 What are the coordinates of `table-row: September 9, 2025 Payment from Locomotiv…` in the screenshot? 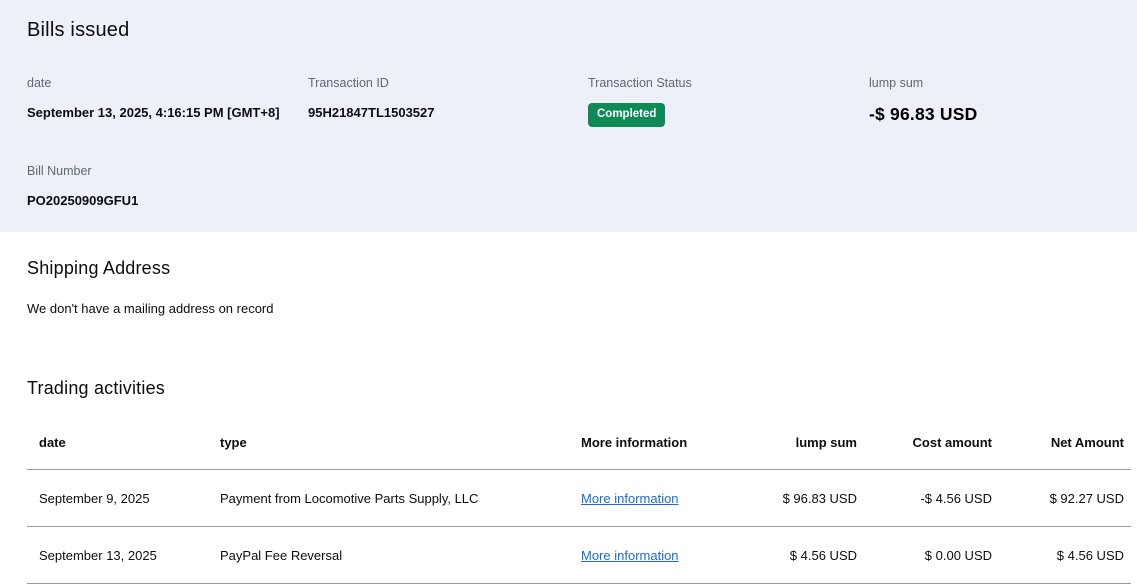 It's located at (579, 498).